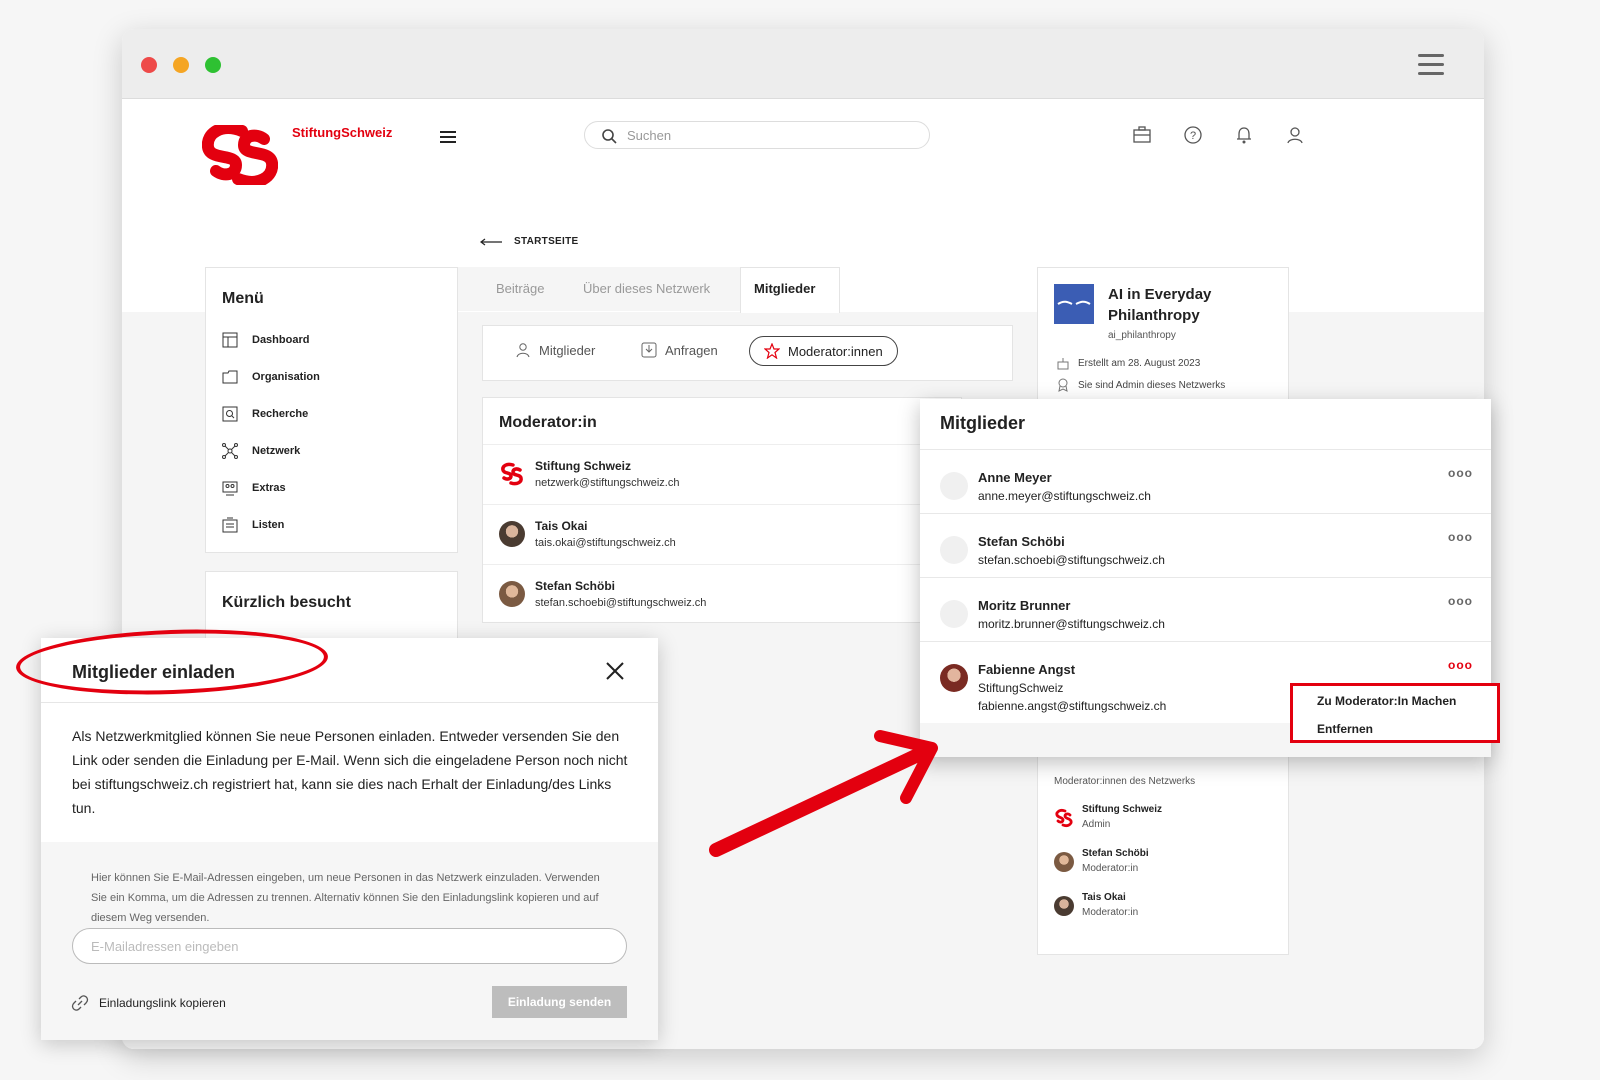 The height and width of the screenshot is (1080, 1600). I want to click on list-item: Tais Okai tais.okai@stiftungschweiz.ch, so click(722, 534).